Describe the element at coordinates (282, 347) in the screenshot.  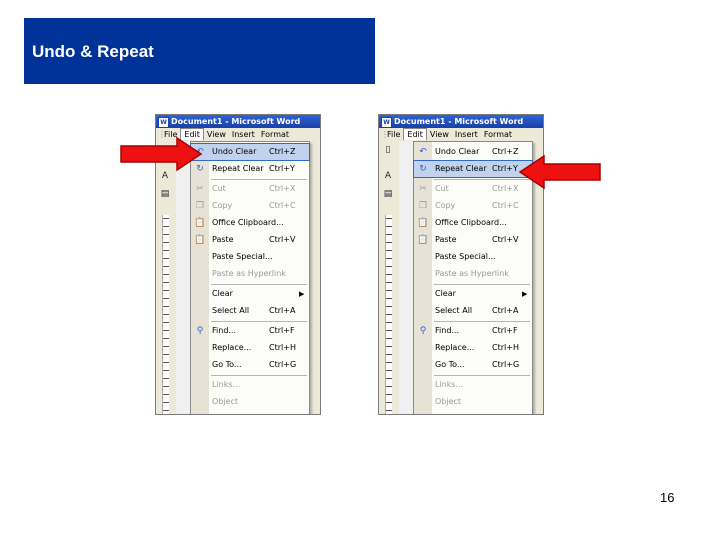
I see `menu-item-shortcut: Ctrl+H` at that location.